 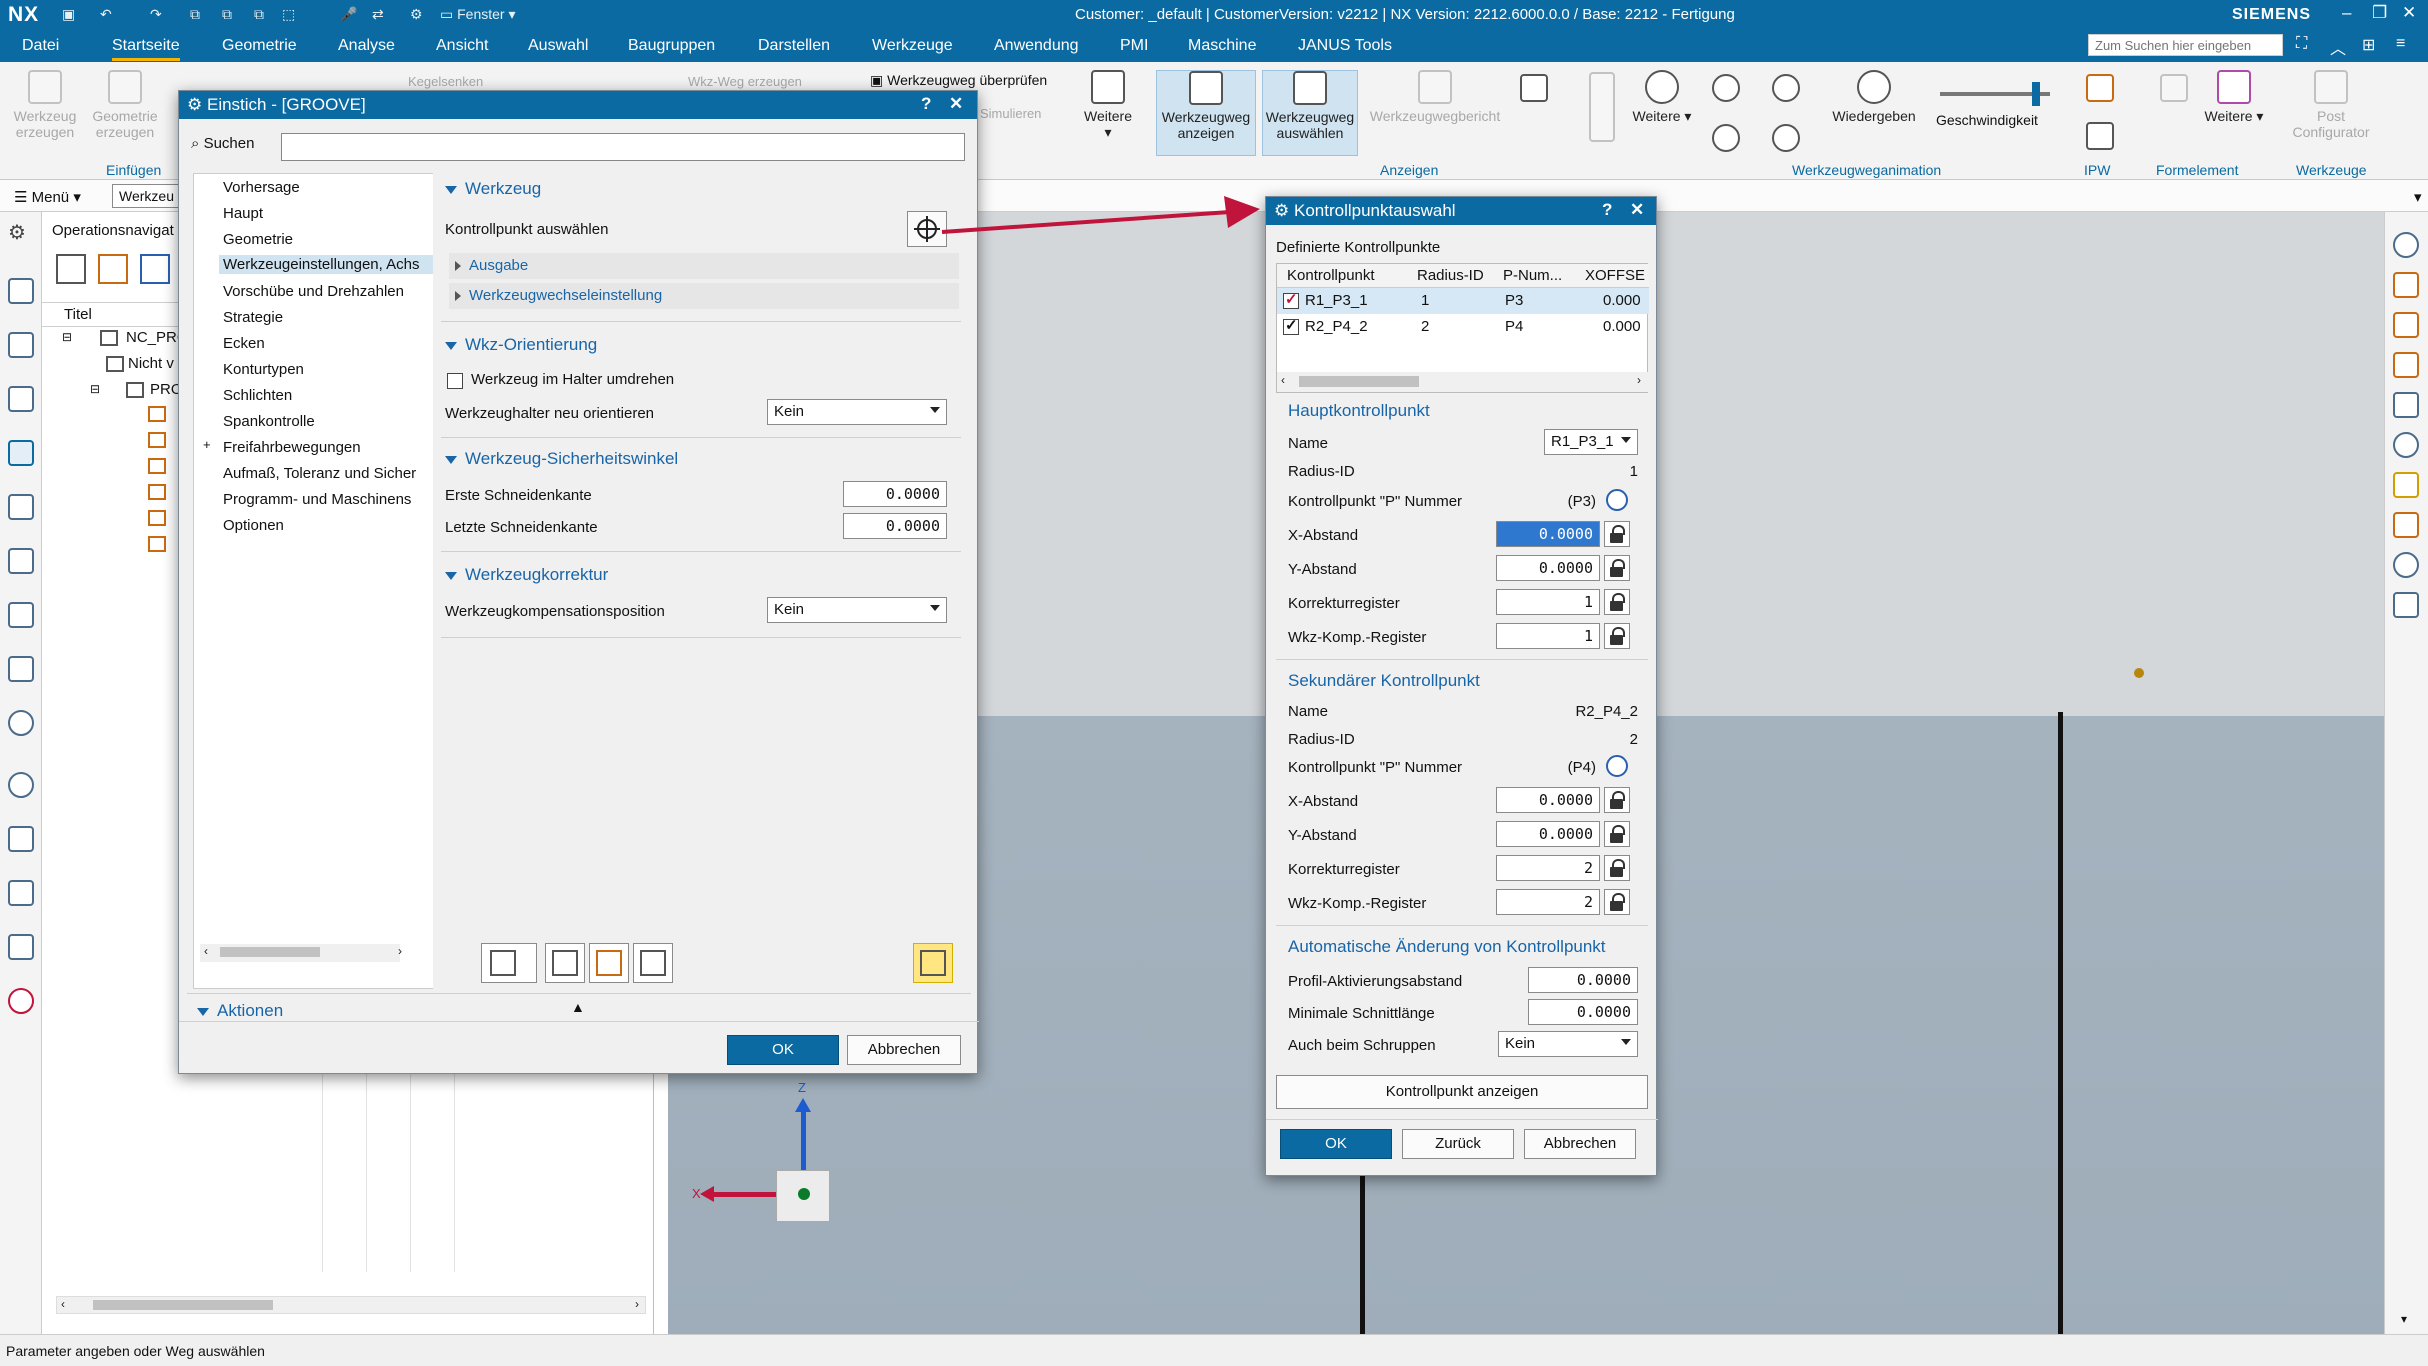 I want to click on command-search-input, so click(x=2185, y=45).